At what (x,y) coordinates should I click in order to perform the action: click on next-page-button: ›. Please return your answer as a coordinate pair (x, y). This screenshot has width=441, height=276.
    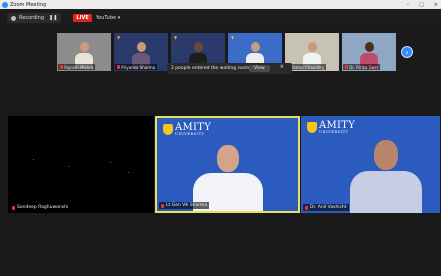
    Looking at the image, I should click on (407, 52).